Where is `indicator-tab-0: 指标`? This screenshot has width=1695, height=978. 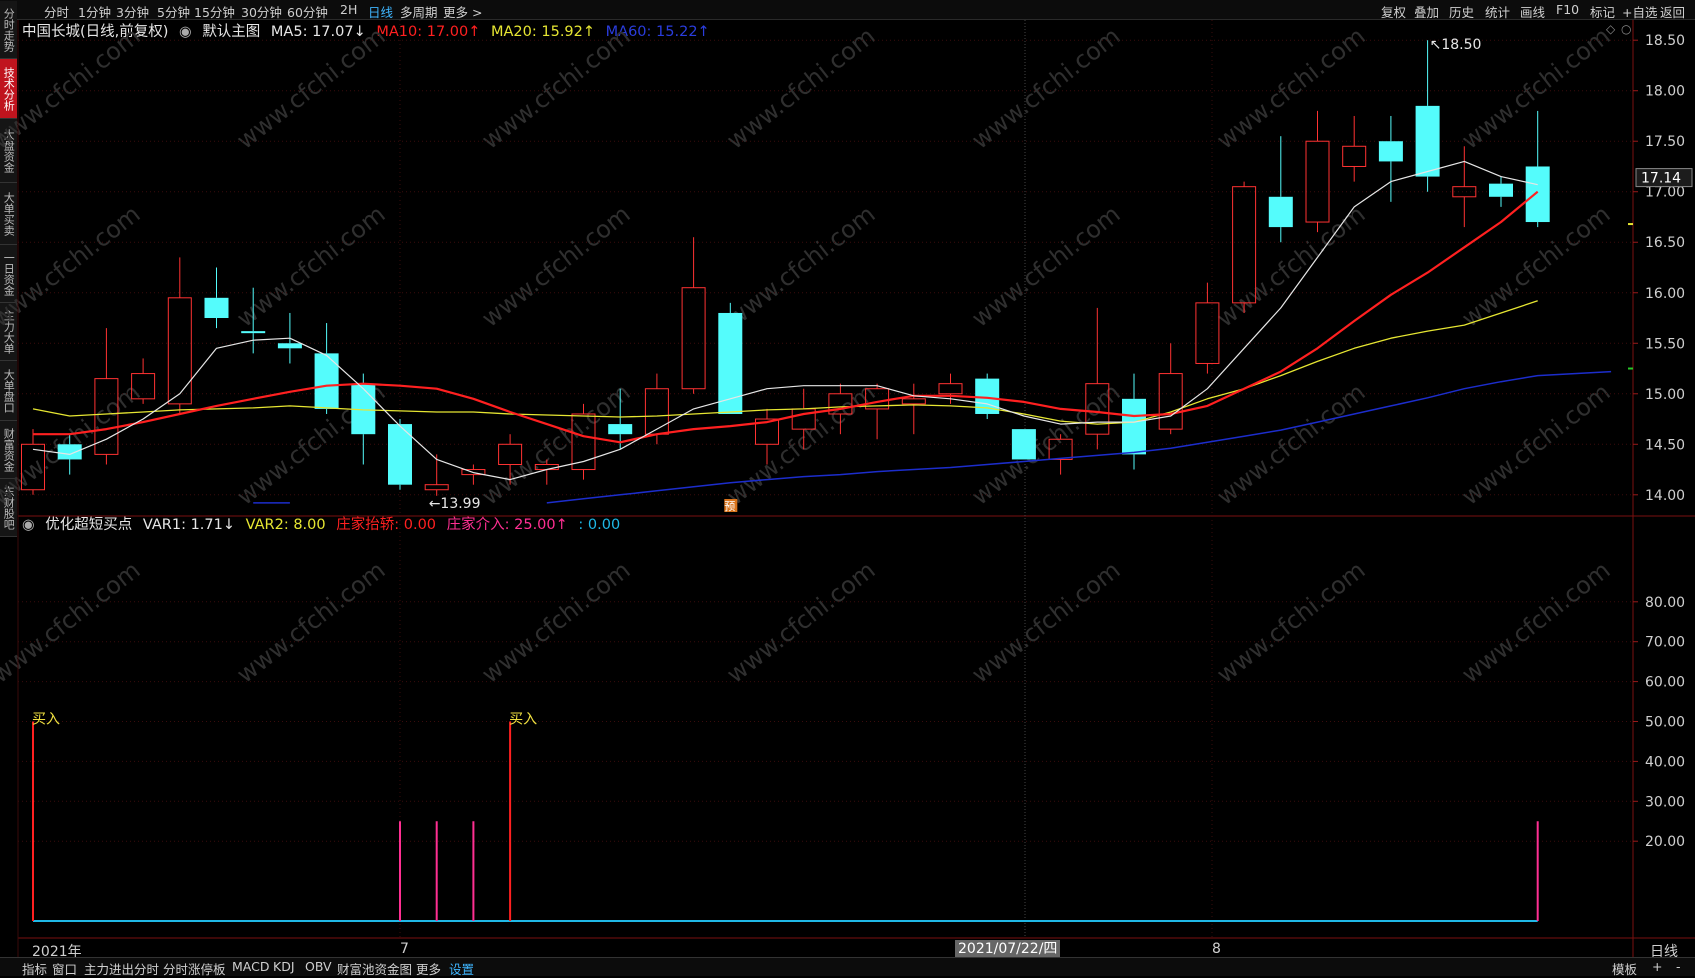
indicator-tab-0: 指标 is located at coordinates (34, 968).